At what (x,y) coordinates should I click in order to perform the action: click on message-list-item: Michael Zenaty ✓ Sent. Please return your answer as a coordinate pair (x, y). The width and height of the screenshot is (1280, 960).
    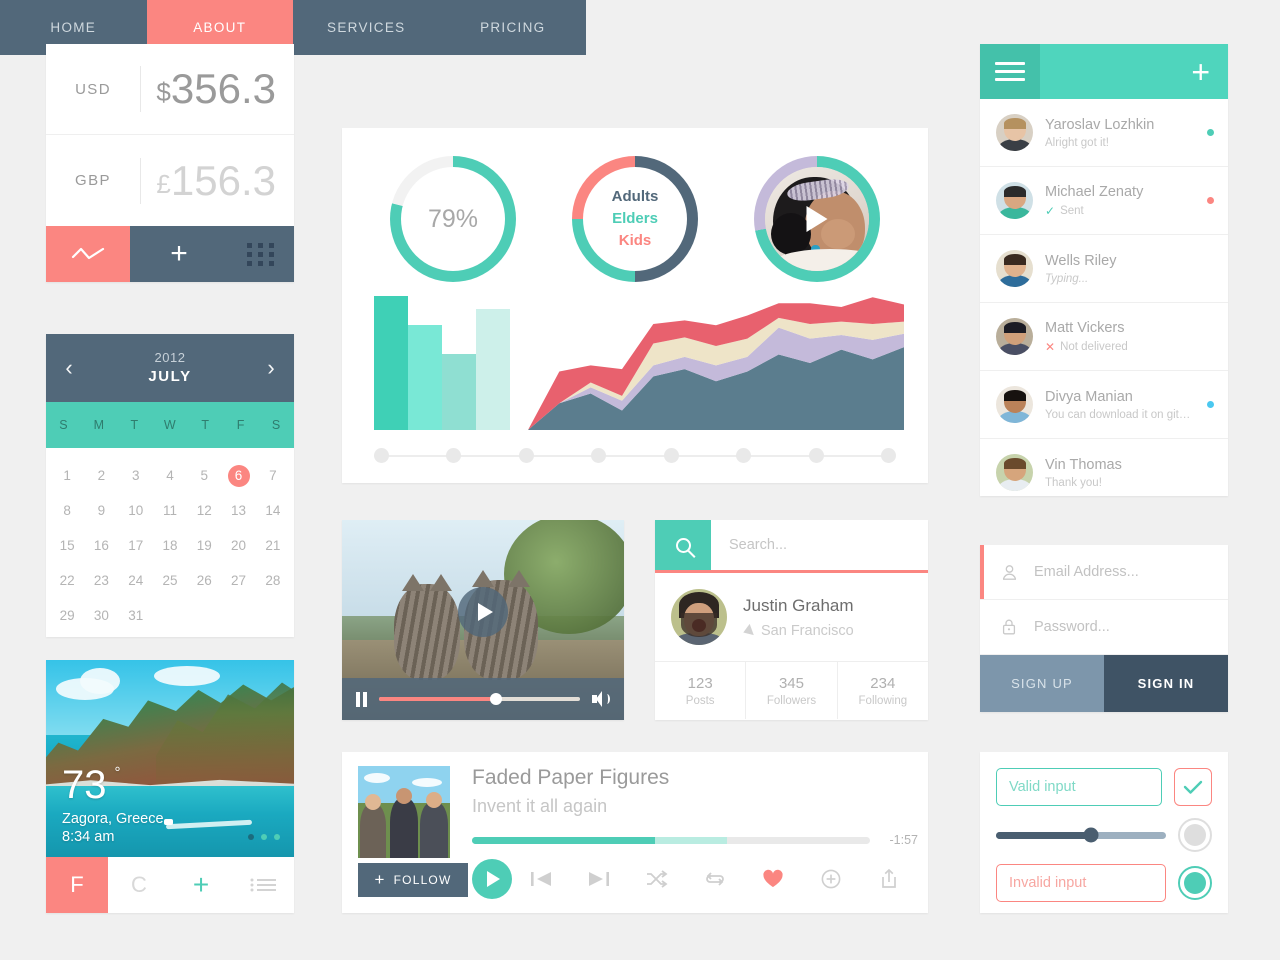
    Looking at the image, I should click on (1104, 201).